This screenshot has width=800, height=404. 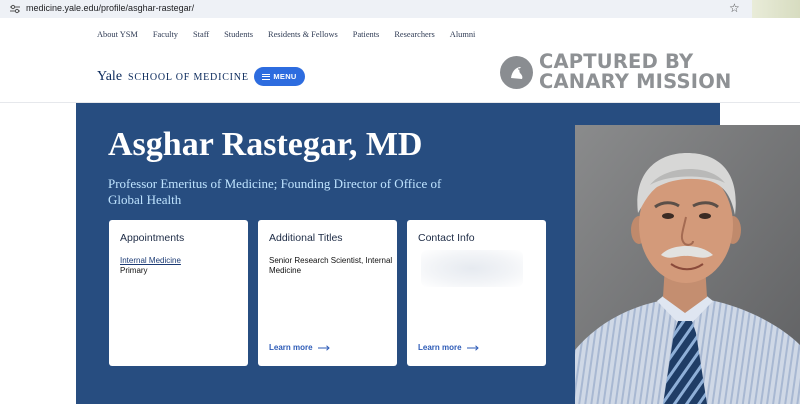 What do you see at coordinates (476, 293) in the screenshot?
I see `contact-info-card: Contact Info Learn more` at bounding box center [476, 293].